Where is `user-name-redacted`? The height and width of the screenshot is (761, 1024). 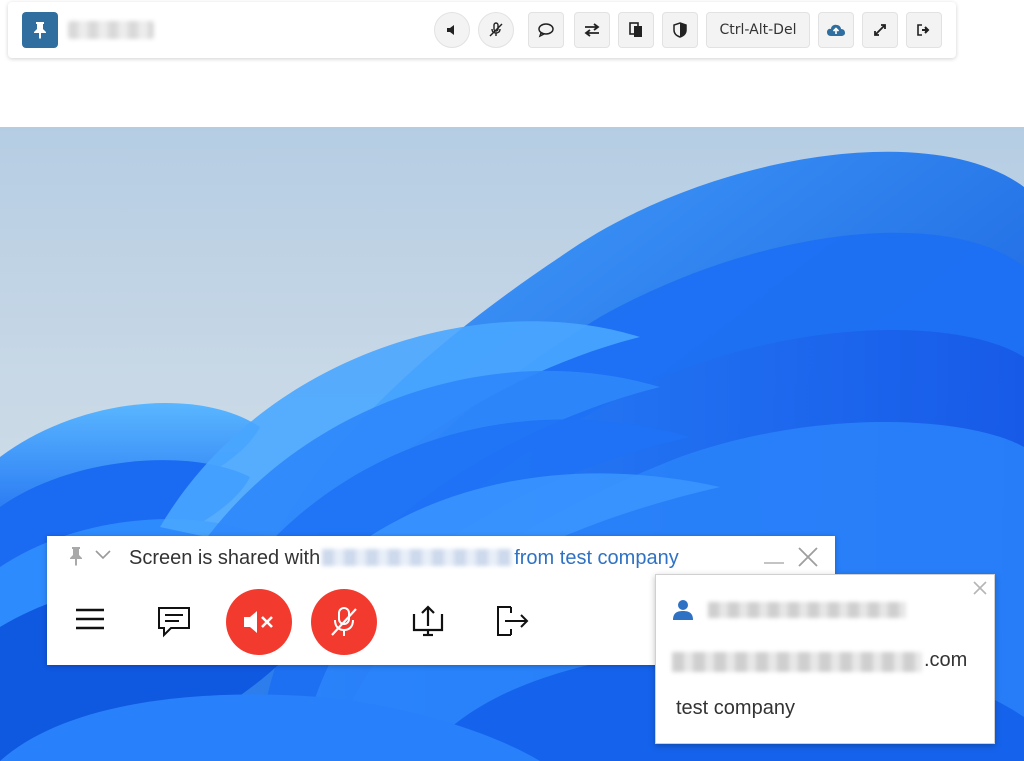 user-name-redacted is located at coordinates (807, 610).